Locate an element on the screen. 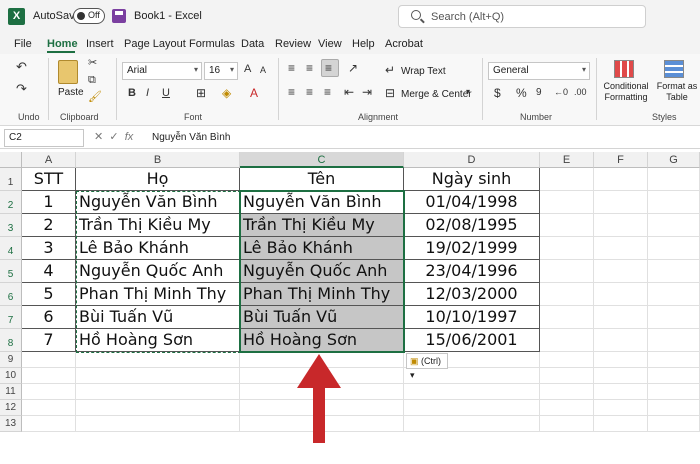 Image resolution: width=700 pixels, height=464 pixels. cell-e4 is located at coordinates (567, 248).